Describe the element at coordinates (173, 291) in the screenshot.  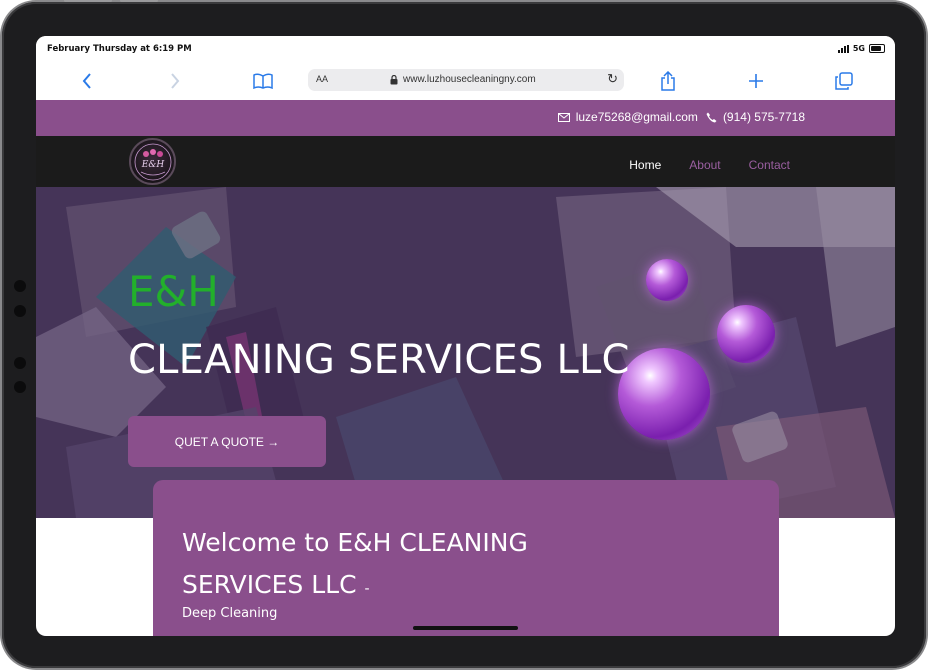
I see `hero-brand: E&H` at that location.